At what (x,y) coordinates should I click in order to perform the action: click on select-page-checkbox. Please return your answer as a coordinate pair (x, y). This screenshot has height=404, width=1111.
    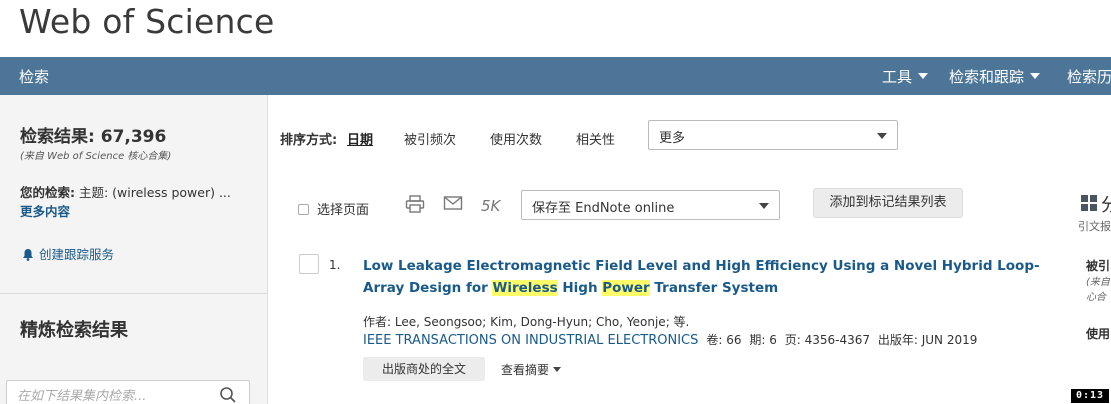
    Looking at the image, I should click on (303, 209).